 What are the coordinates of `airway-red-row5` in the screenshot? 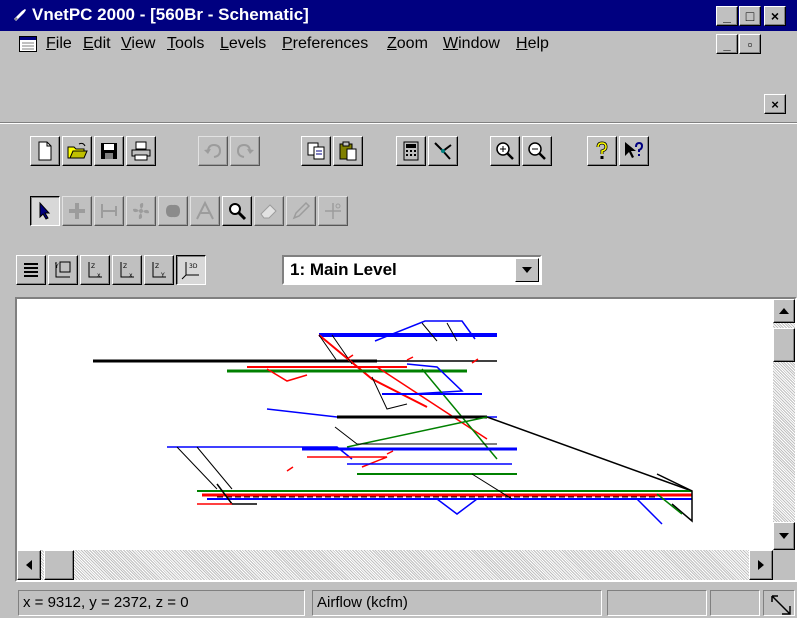 It's located at (347, 462).